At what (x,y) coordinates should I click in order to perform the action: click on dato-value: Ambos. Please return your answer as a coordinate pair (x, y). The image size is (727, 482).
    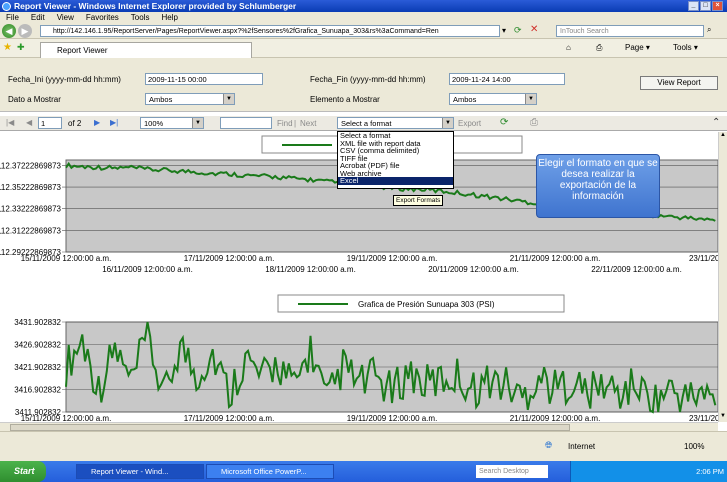
    Looking at the image, I should click on (161, 99).